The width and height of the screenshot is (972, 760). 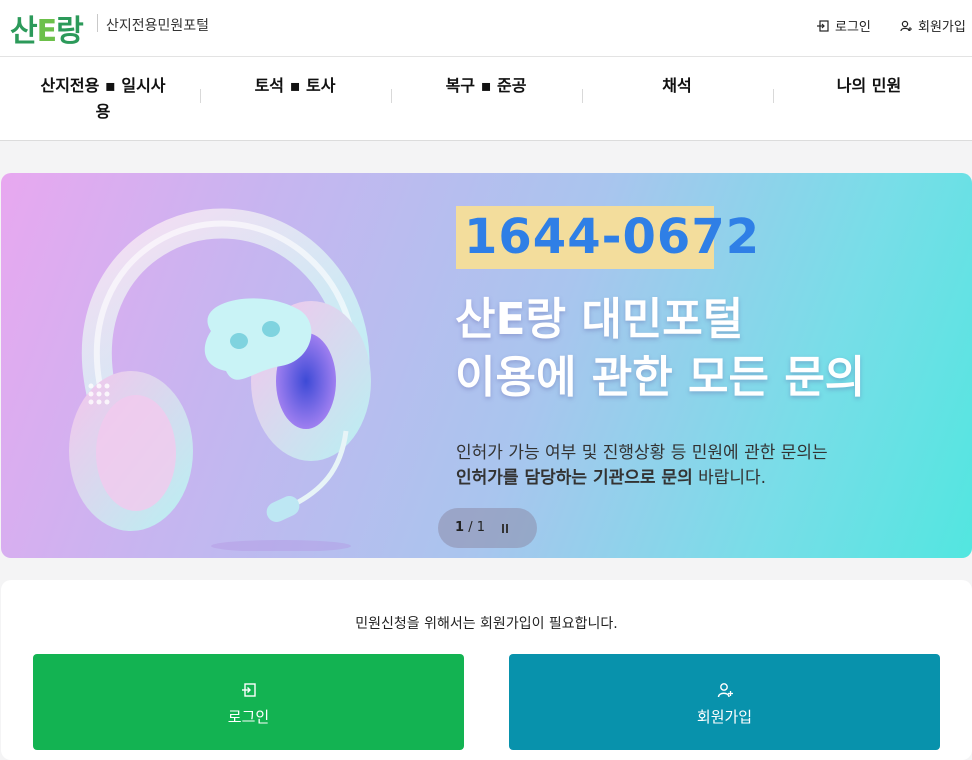 What do you see at coordinates (642, 453) in the screenshot?
I see `desc-line: 인허가 가능 여부 및 진행상황 등 민원에 관한 문의는` at bounding box center [642, 453].